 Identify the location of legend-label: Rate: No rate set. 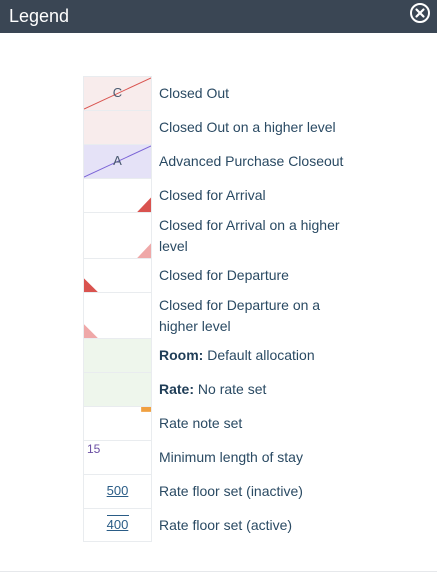
(256, 390).